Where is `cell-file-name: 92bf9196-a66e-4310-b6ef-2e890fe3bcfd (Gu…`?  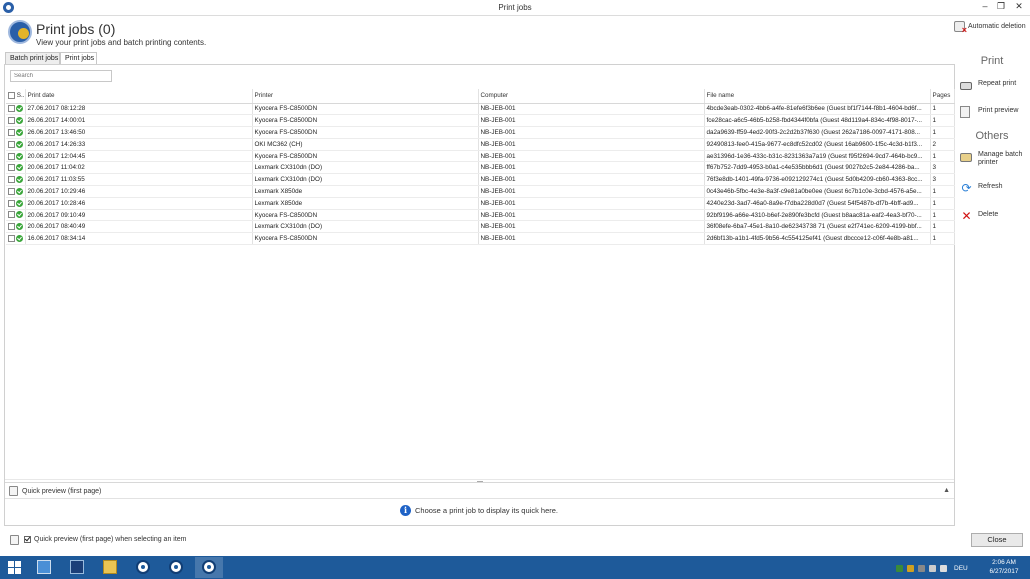
cell-file-name: 92bf9196-a66e-4310-b6ef-2e890fe3bcfd (Gu… is located at coordinates (817, 215).